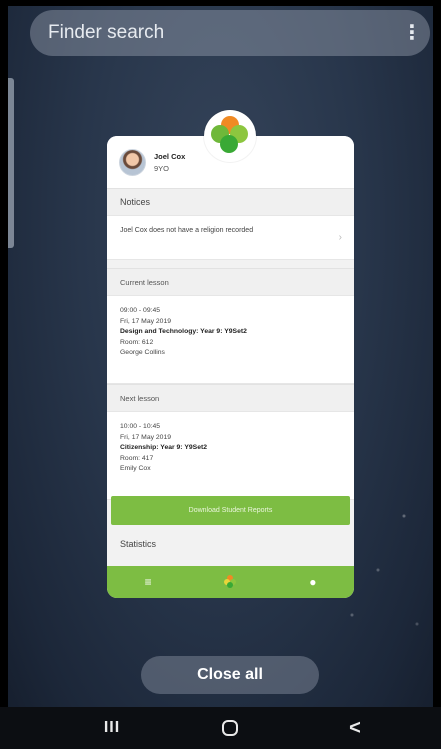 The width and height of the screenshot is (441, 749). I want to click on screen-frame-right, so click(437, 374).